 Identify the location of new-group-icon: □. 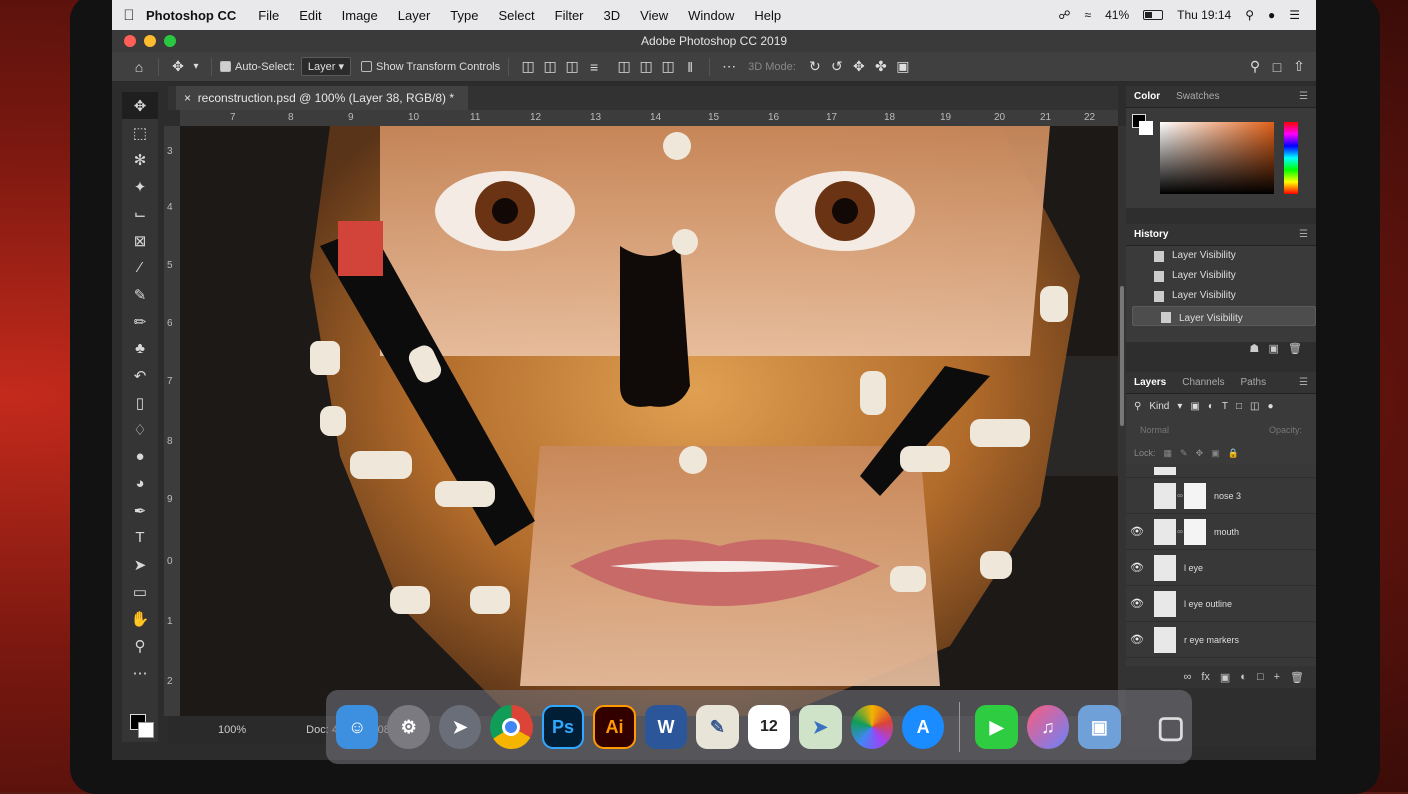
(1260, 677).